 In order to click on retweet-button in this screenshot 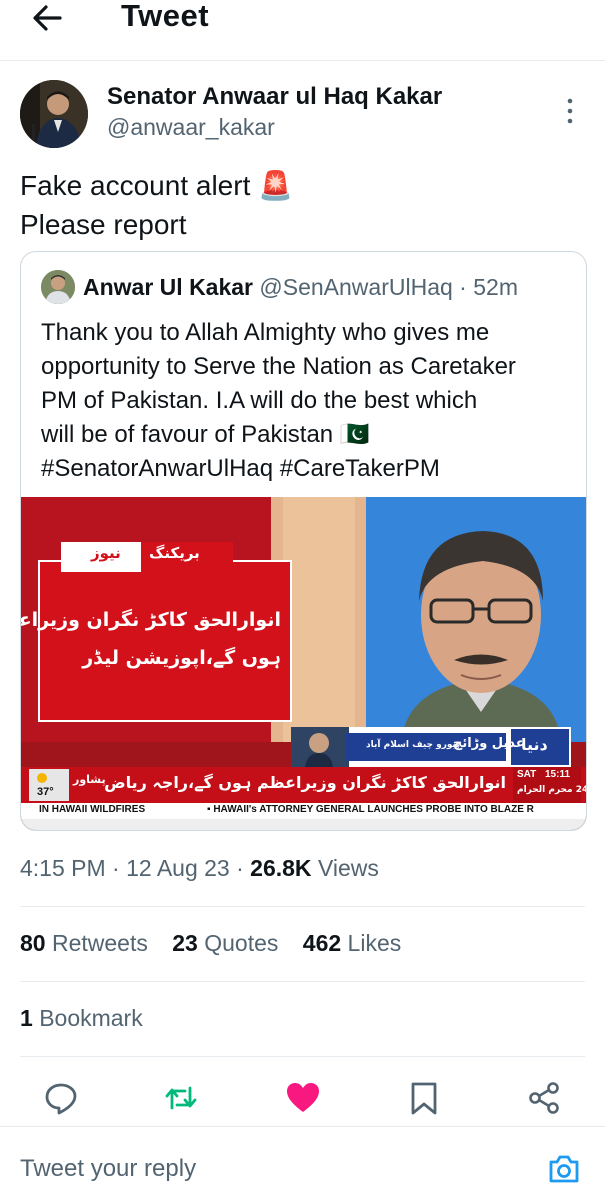, I will do `click(181, 1098)`.